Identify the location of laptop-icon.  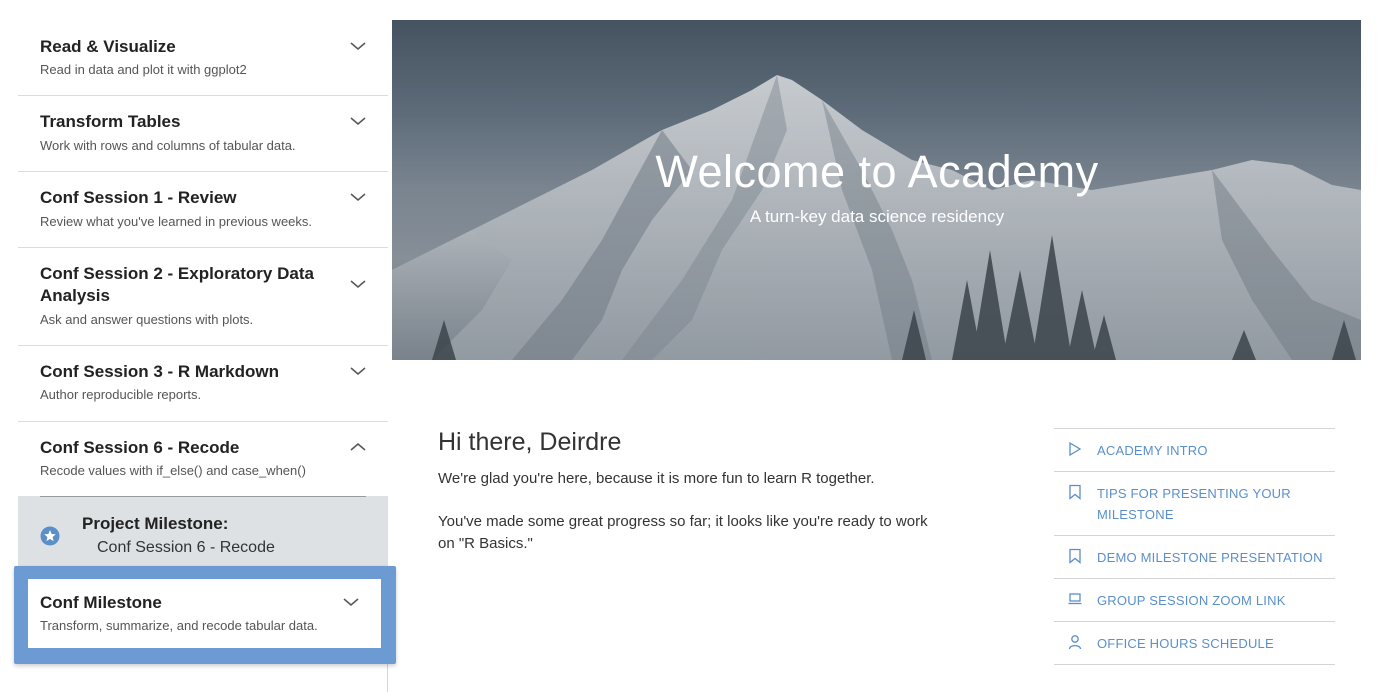
(1075, 599).